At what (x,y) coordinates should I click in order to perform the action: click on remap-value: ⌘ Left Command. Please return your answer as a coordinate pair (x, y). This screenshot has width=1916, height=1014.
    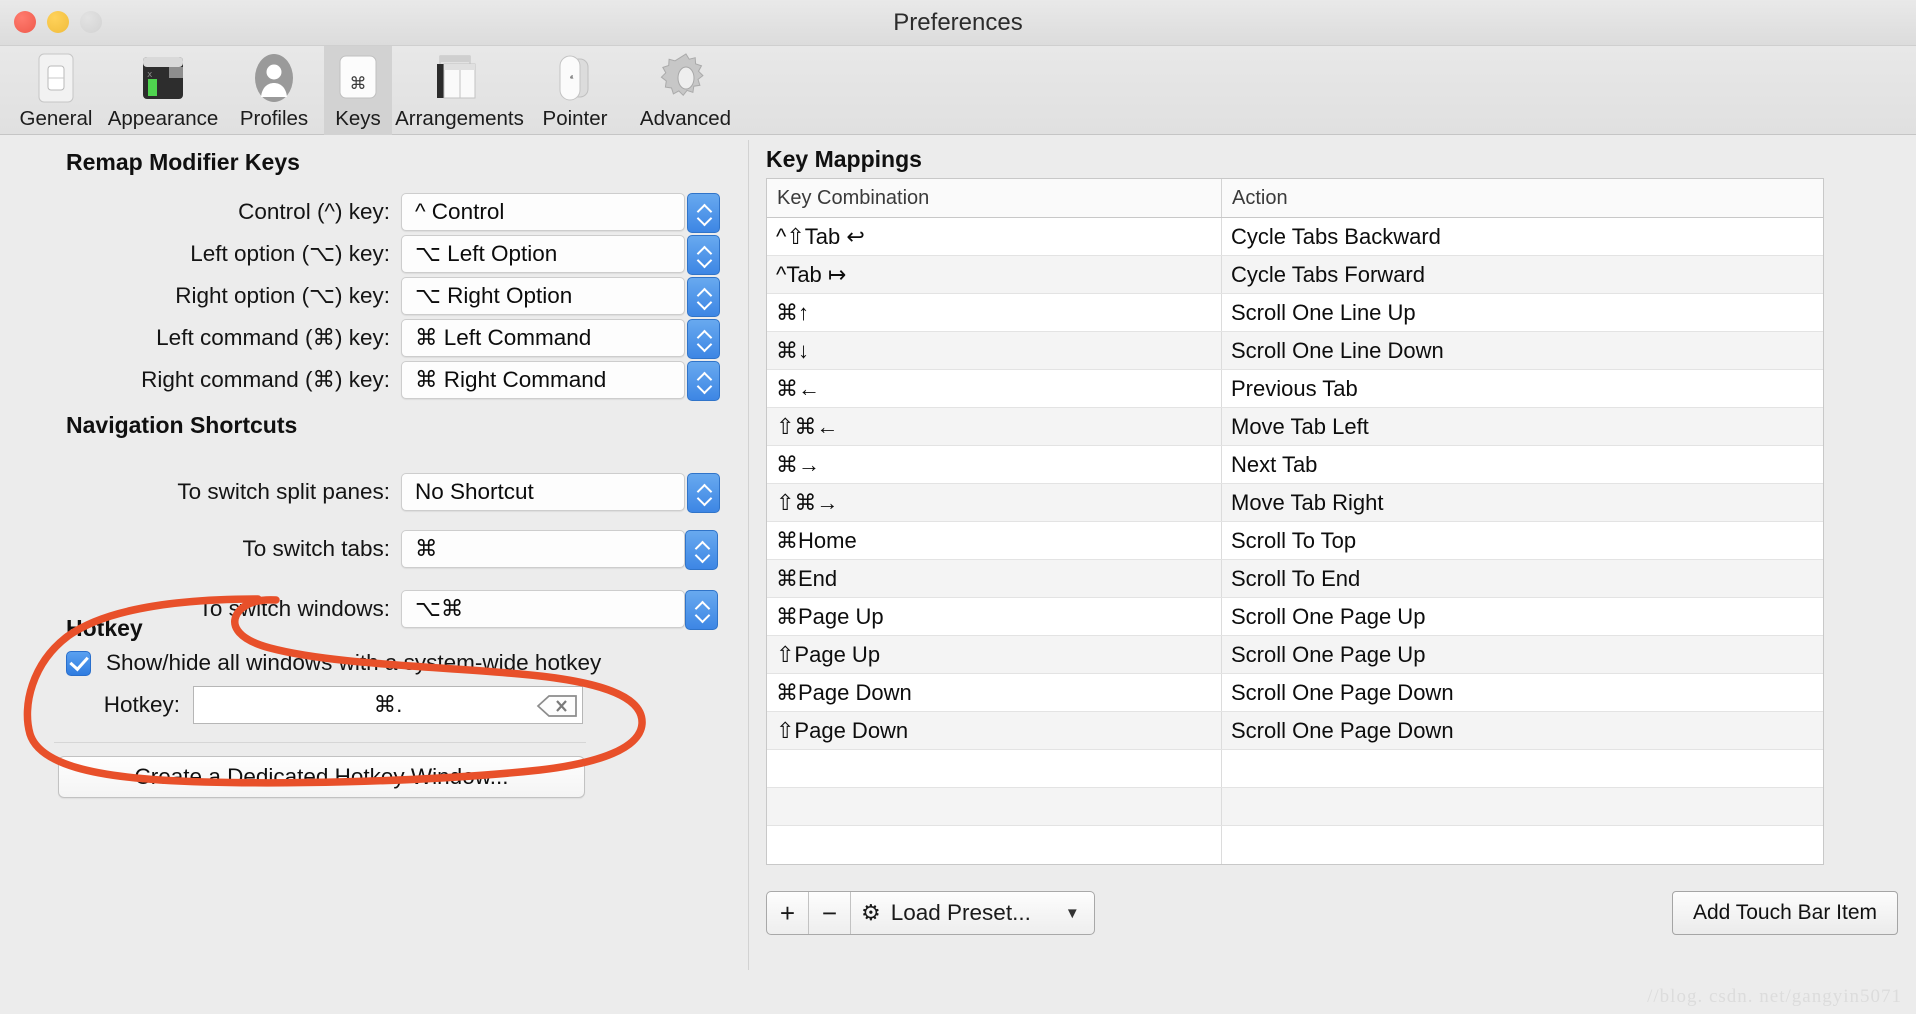
    Looking at the image, I should click on (503, 337).